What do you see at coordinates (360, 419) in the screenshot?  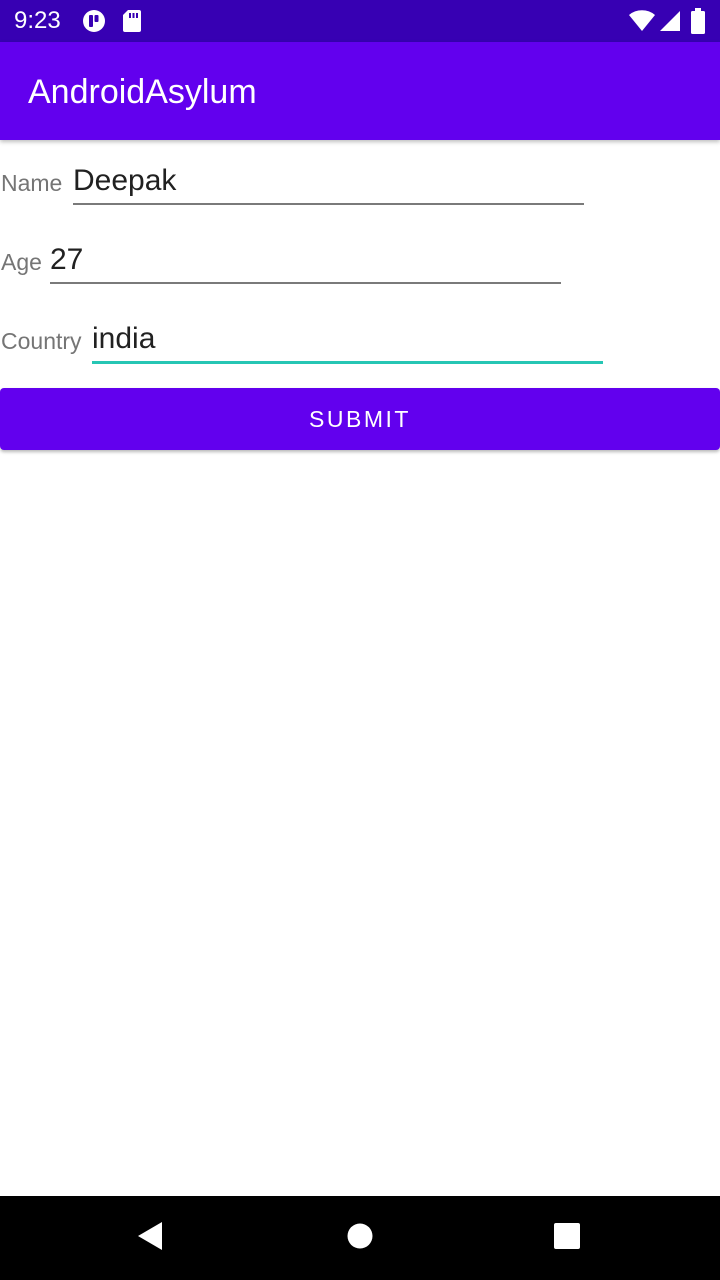 I see `submit-button: SUBMIT` at bounding box center [360, 419].